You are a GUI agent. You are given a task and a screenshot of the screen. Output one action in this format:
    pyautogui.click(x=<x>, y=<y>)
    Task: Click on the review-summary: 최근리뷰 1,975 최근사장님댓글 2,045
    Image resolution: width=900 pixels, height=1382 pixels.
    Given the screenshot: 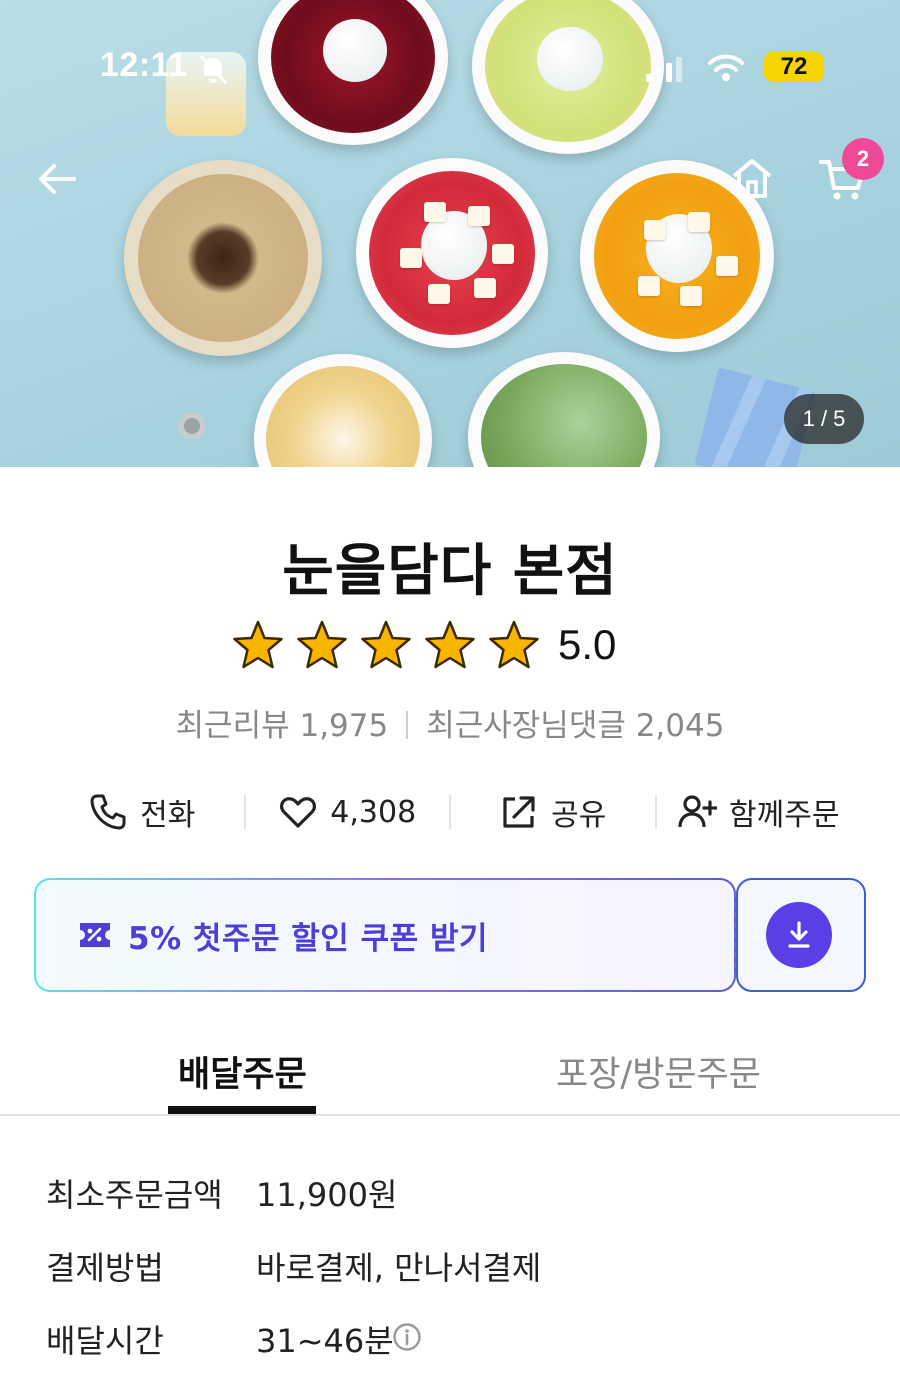 What is the action you would take?
    pyautogui.click(x=450, y=722)
    